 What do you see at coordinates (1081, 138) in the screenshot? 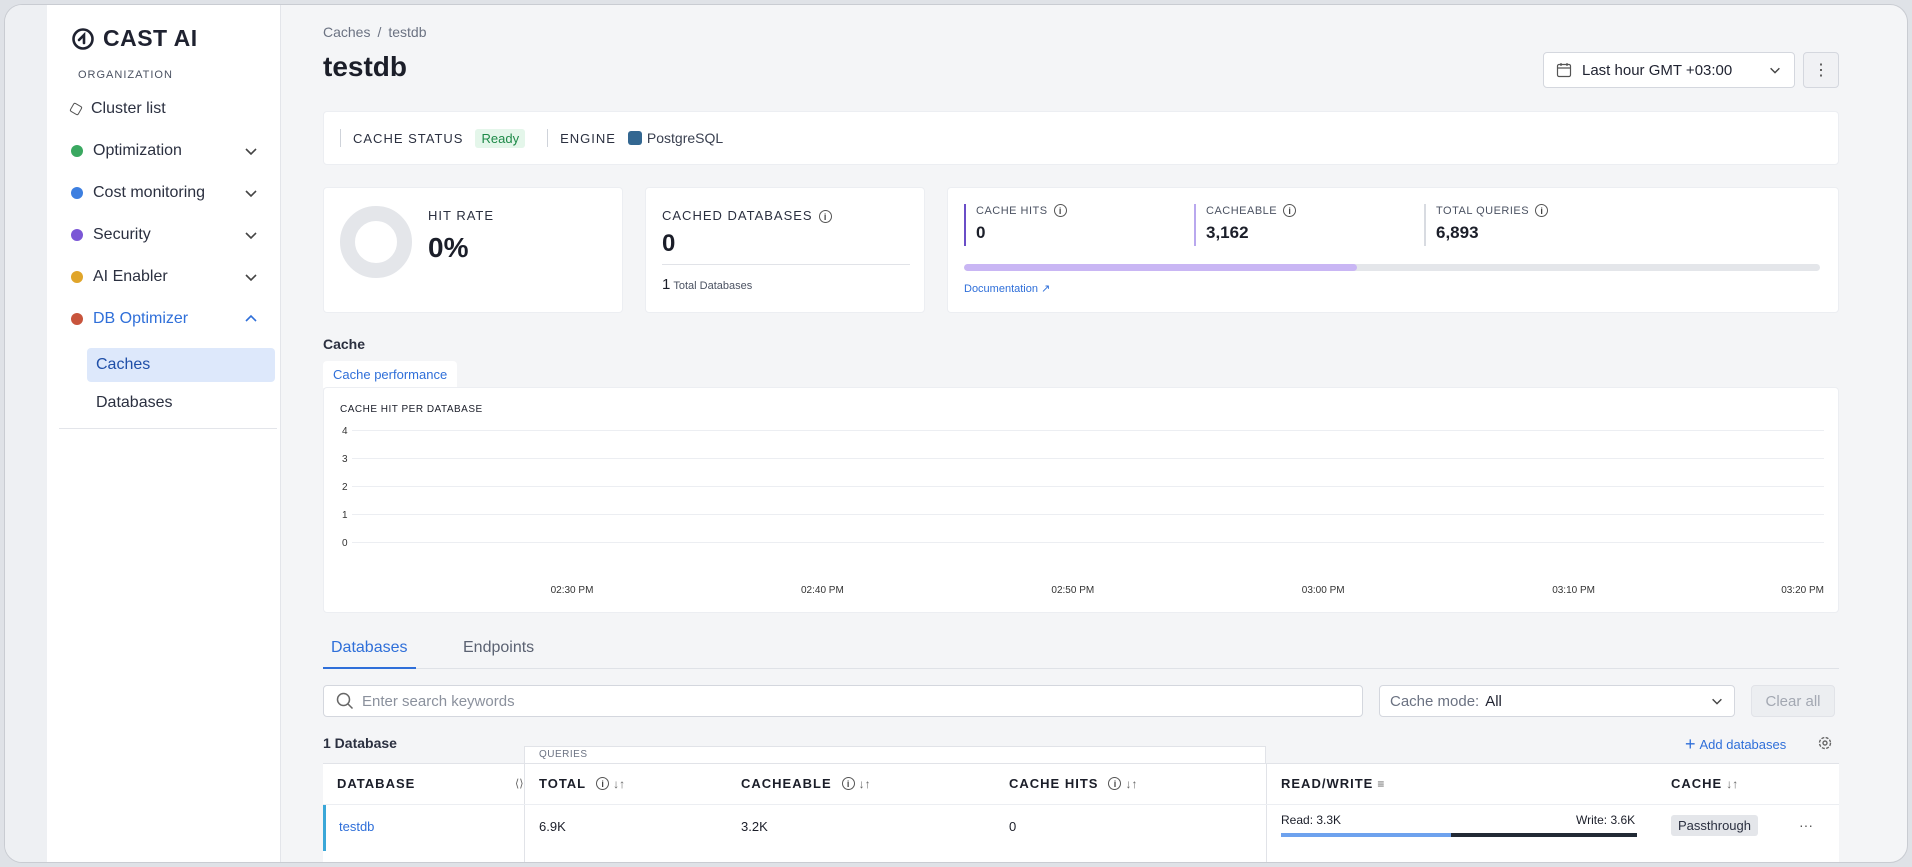
I see `cache-status-bar: CACHE STATUS Ready ENGINE PostgreSQL` at bounding box center [1081, 138].